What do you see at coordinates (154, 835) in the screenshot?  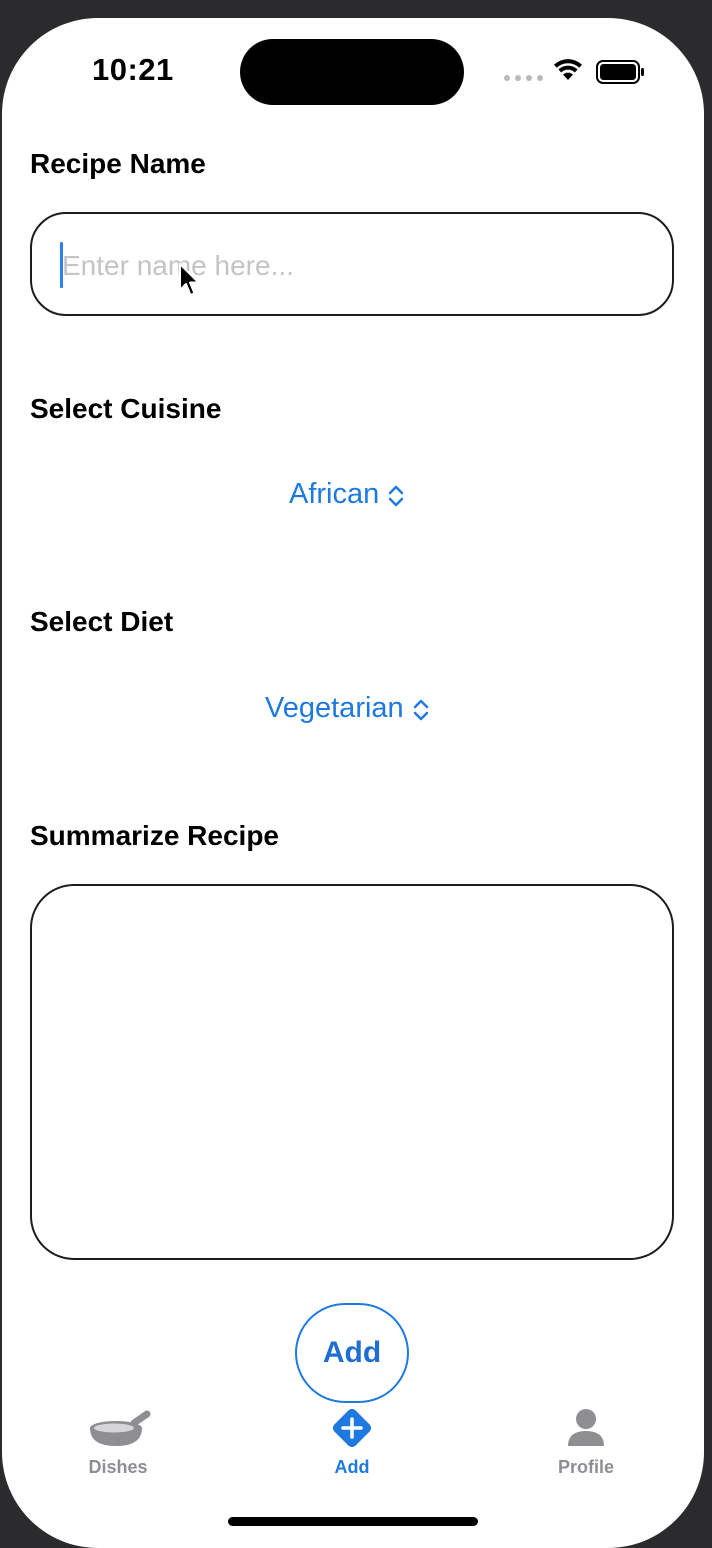 I see `summarize-recipe-label: Summarize Recipe` at bounding box center [154, 835].